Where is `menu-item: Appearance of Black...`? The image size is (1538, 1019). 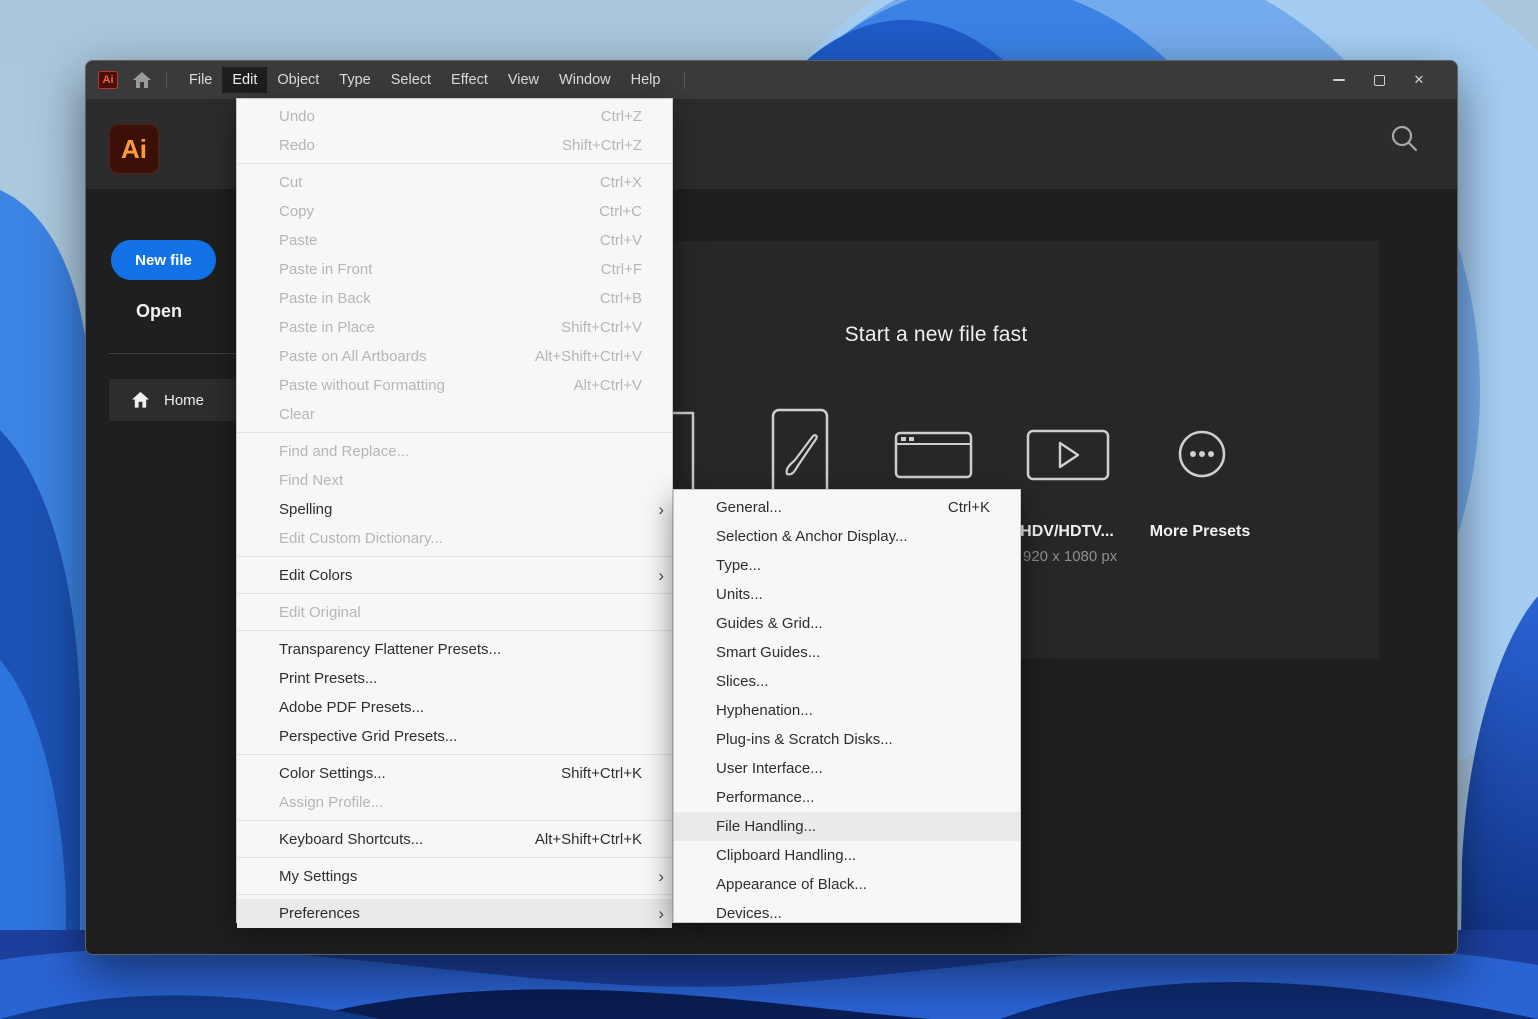
menu-item: Appearance of Black... is located at coordinates (847, 884).